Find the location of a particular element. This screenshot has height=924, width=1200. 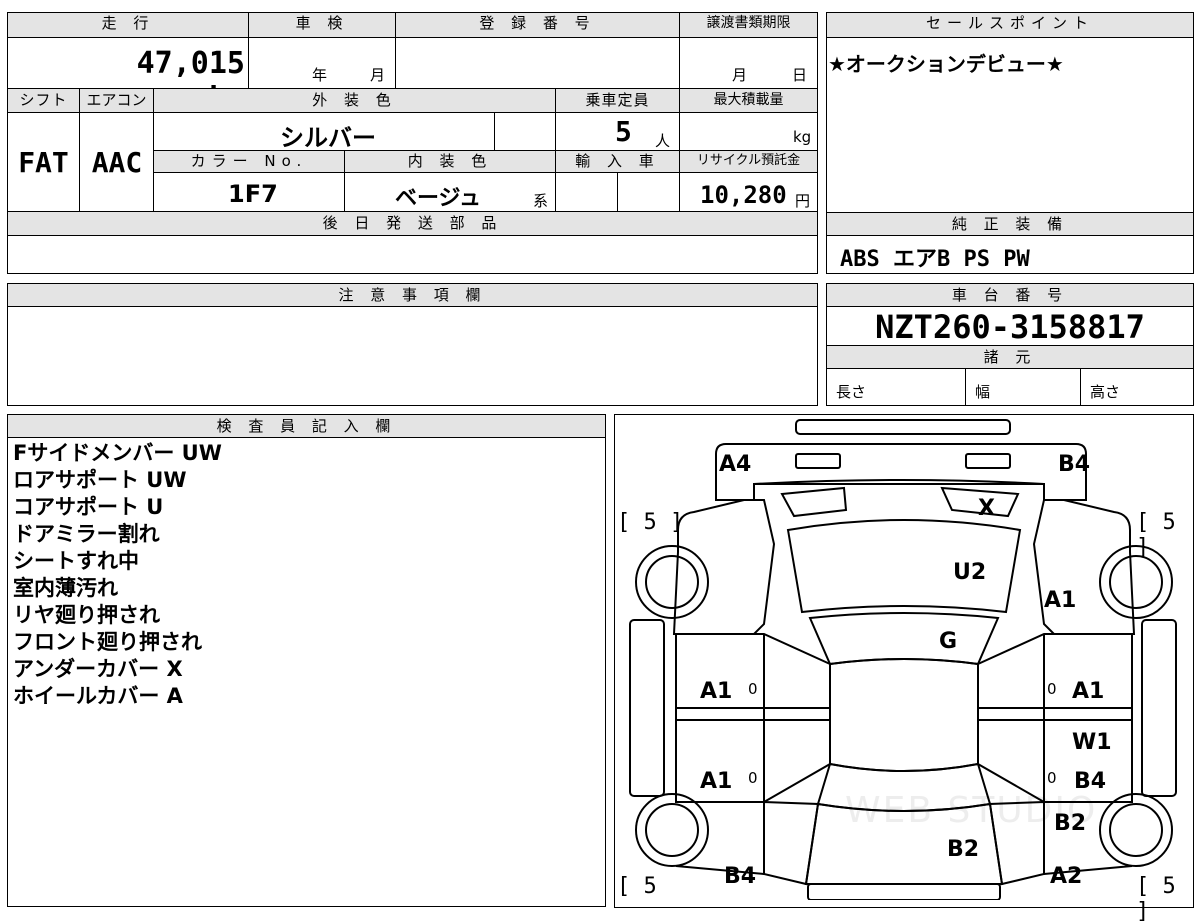

interior-color-header: 内 装 色 is located at coordinates (450, 162).